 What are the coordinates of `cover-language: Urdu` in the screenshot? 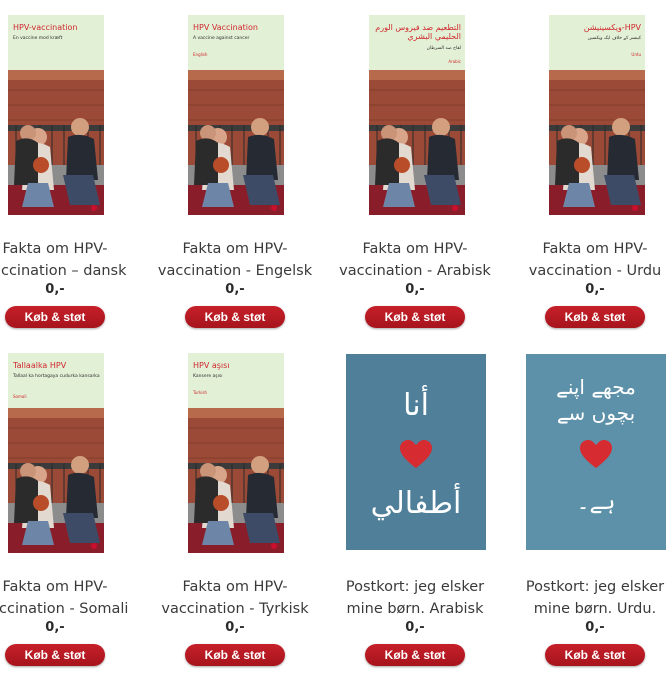 It's located at (636, 54).